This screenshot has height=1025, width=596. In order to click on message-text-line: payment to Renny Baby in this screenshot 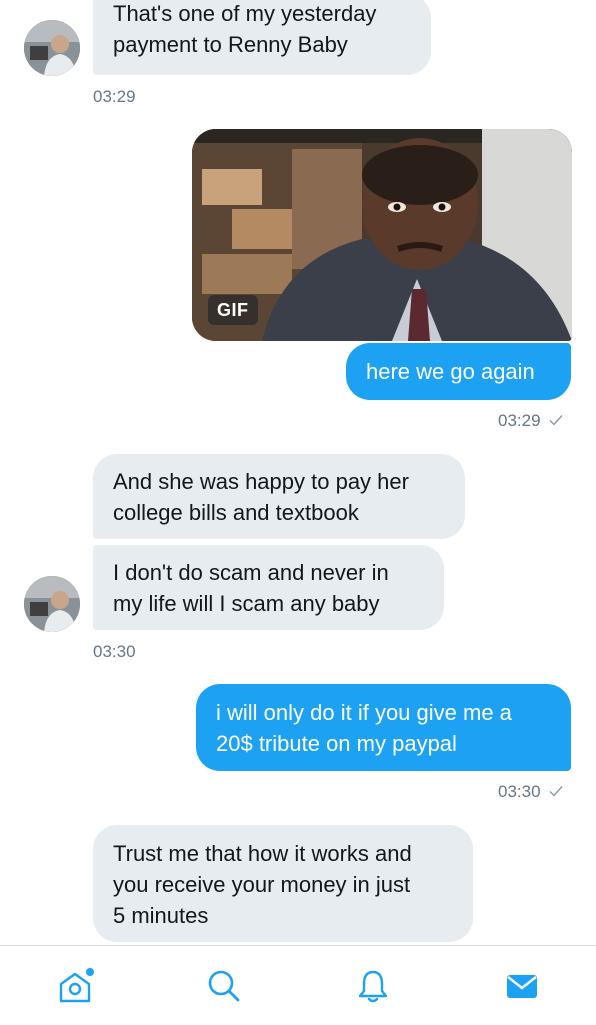, I will do `click(230, 44)`.